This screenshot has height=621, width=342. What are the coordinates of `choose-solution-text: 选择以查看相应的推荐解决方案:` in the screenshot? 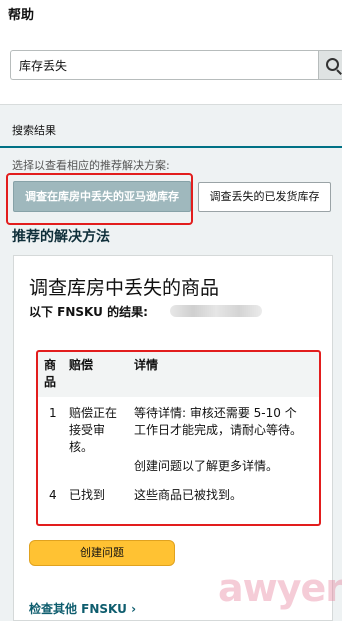 It's located at (91, 165).